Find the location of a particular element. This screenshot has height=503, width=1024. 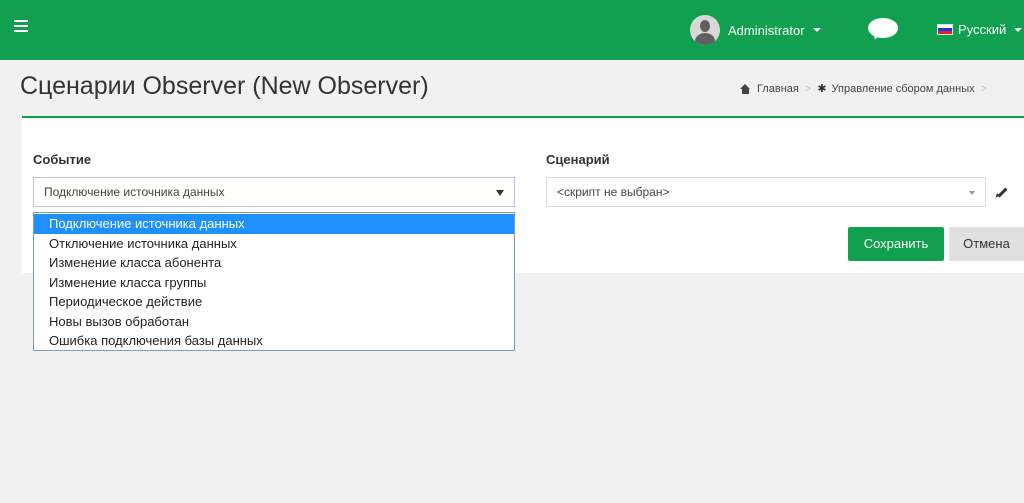

dropdown-option: Подключение источника данных is located at coordinates (274, 224).